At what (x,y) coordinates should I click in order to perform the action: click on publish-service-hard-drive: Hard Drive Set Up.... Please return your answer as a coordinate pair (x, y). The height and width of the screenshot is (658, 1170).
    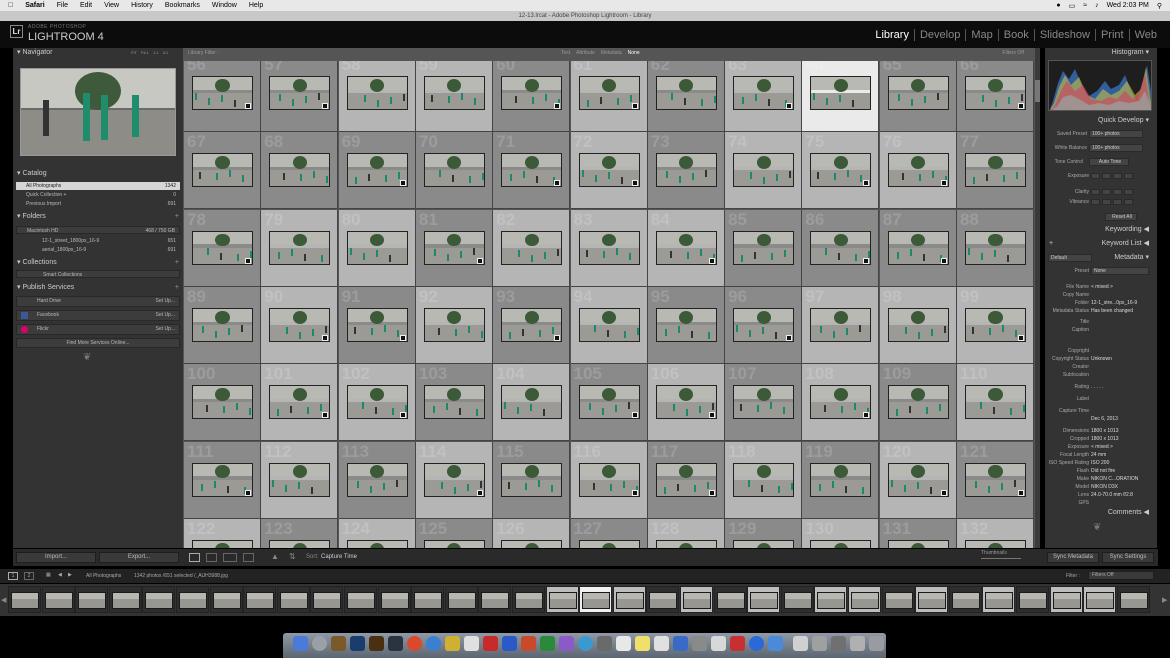
    Looking at the image, I should click on (98, 301).